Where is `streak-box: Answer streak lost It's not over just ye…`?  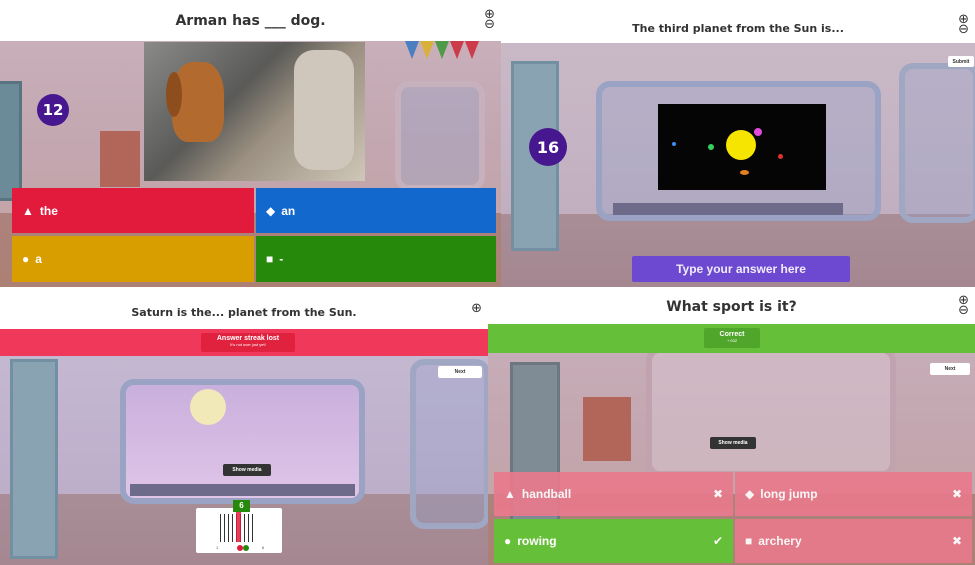 streak-box: Answer streak lost It's not over just ye… is located at coordinates (248, 342).